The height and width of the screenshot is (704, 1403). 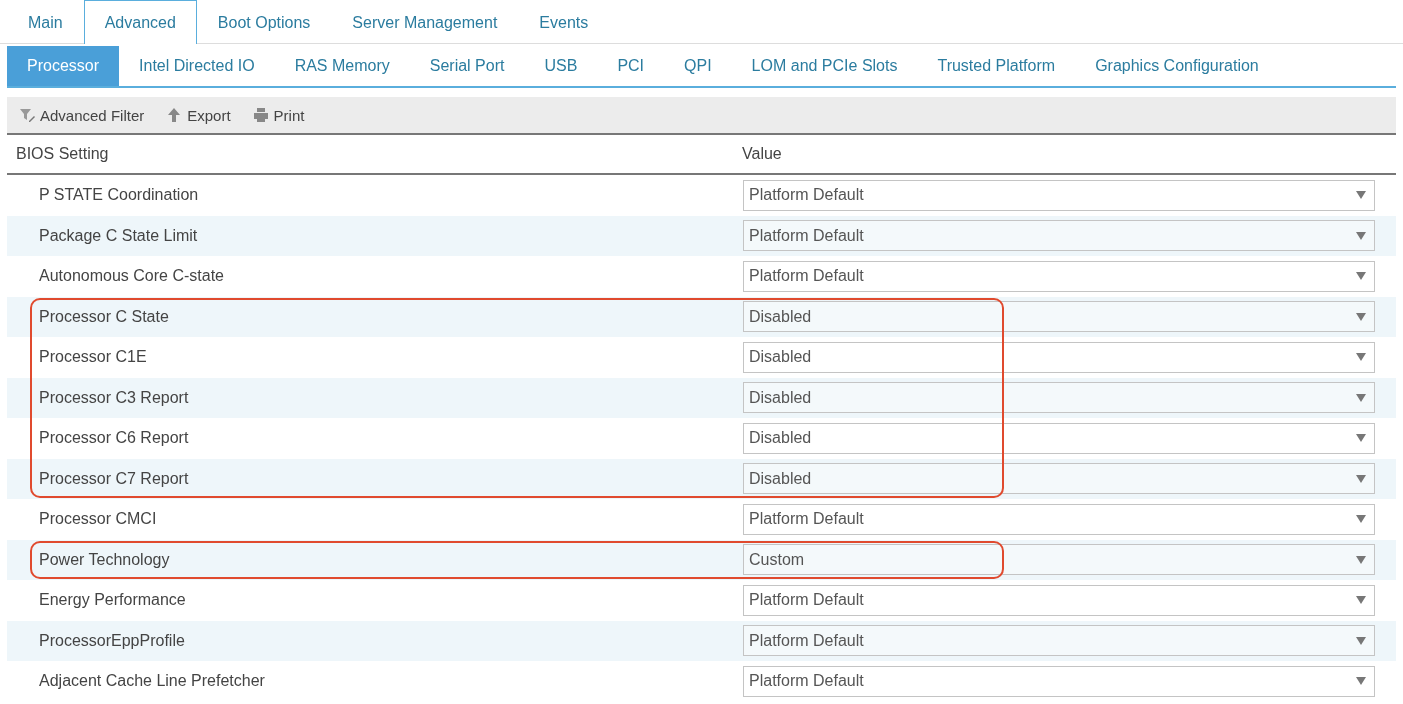 What do you see at coordinates (996, 66) in the screenshot?
I see `subtab: Trusted Platform` at bounding box center [996, 66].